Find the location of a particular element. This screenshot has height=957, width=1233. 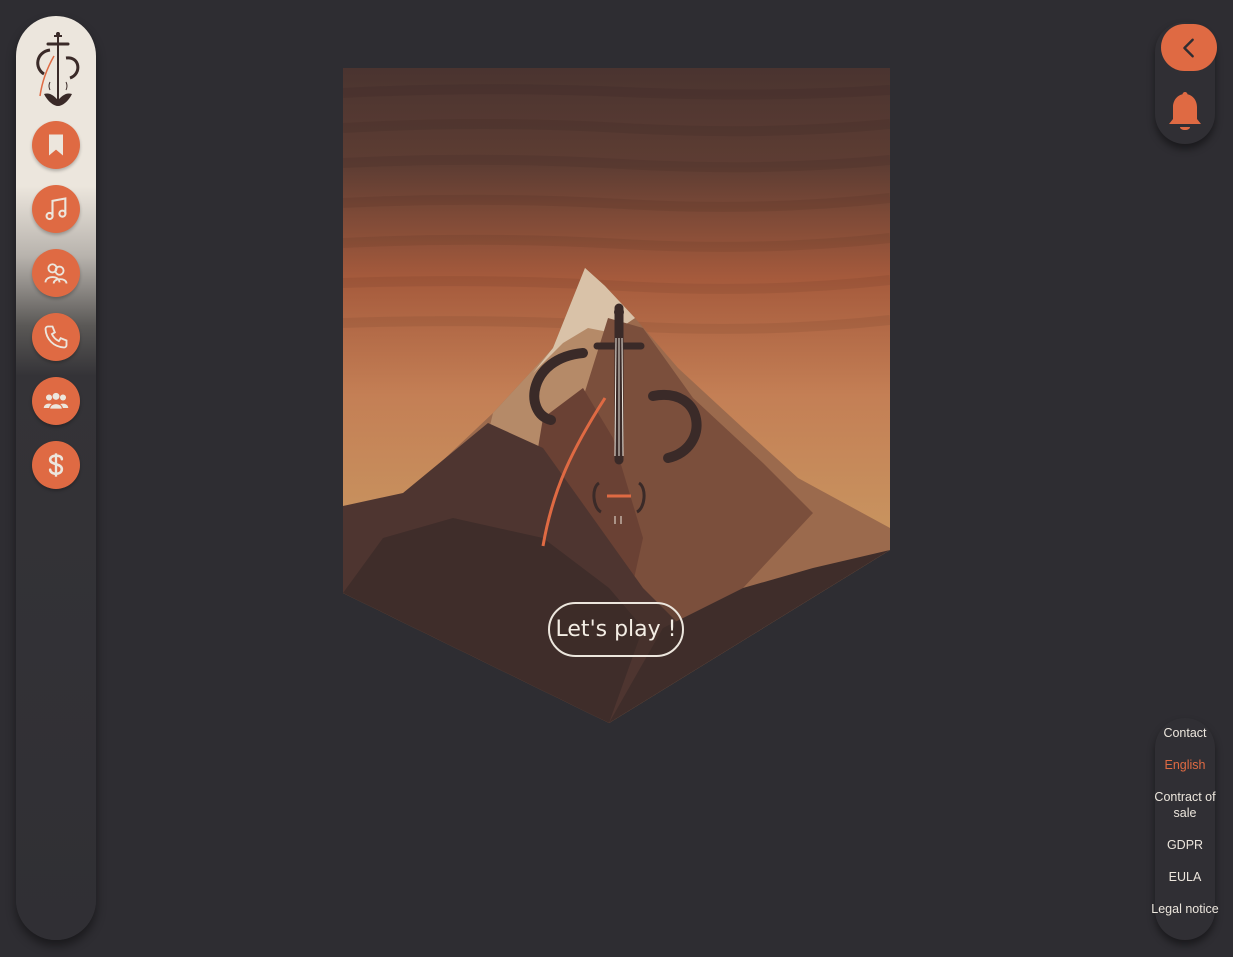

footer-link-contract-of-sale: Contract of sale is located at coordinates (1185, 805).